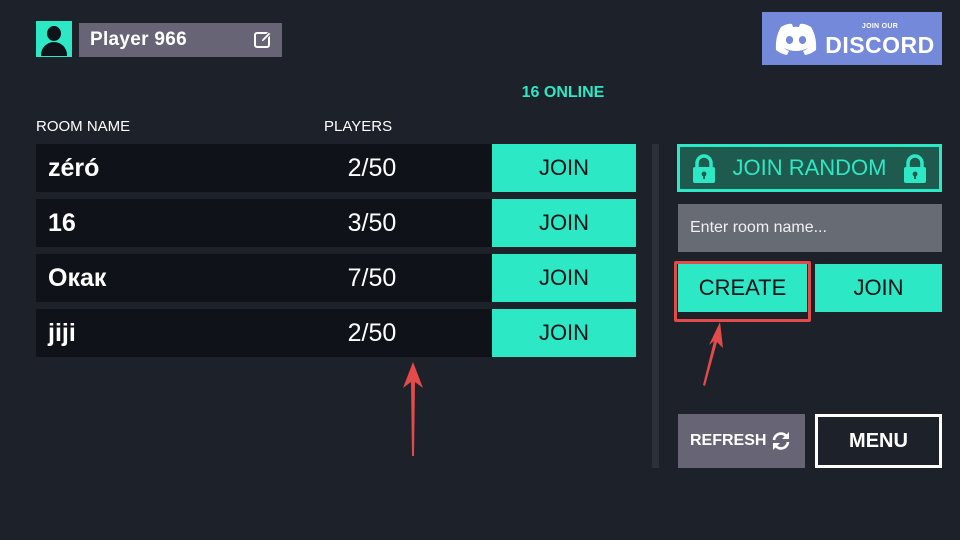 The image size is (960, 540). What do you see at coordinates (336, 278) in the screenshot?
I see `room-row: Окак 7/50 JOIN` at bounding box center [336, 278].